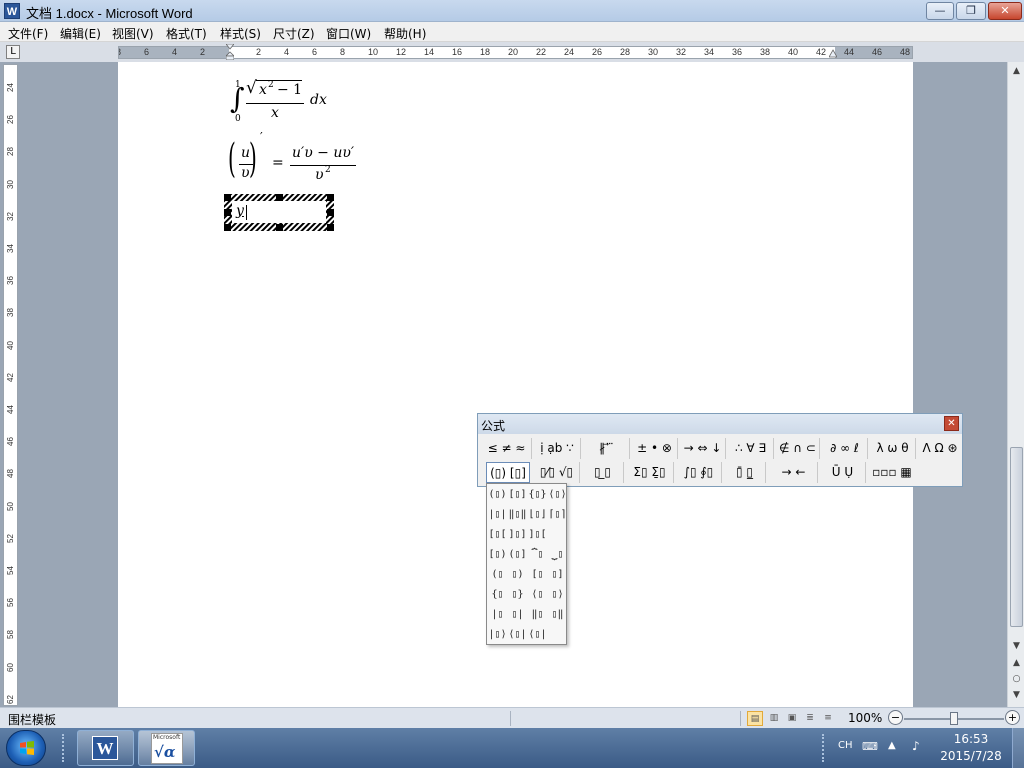 This screenshot has height=768, width=1024. Describe the element at coordinates (916, 746) in the screenshot. I see `volume-icon: ♪` at that location.